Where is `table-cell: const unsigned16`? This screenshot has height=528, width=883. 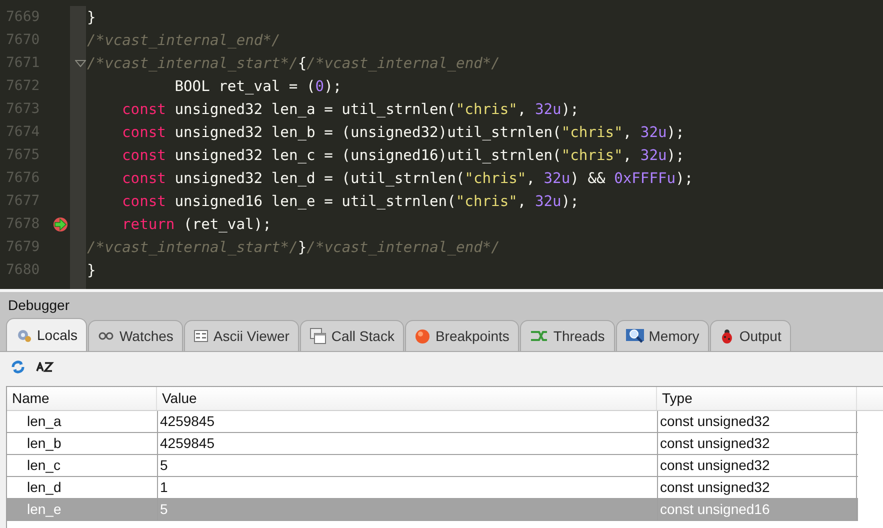
table-cell: const unsigned16 is located at coordinates (757, 509).